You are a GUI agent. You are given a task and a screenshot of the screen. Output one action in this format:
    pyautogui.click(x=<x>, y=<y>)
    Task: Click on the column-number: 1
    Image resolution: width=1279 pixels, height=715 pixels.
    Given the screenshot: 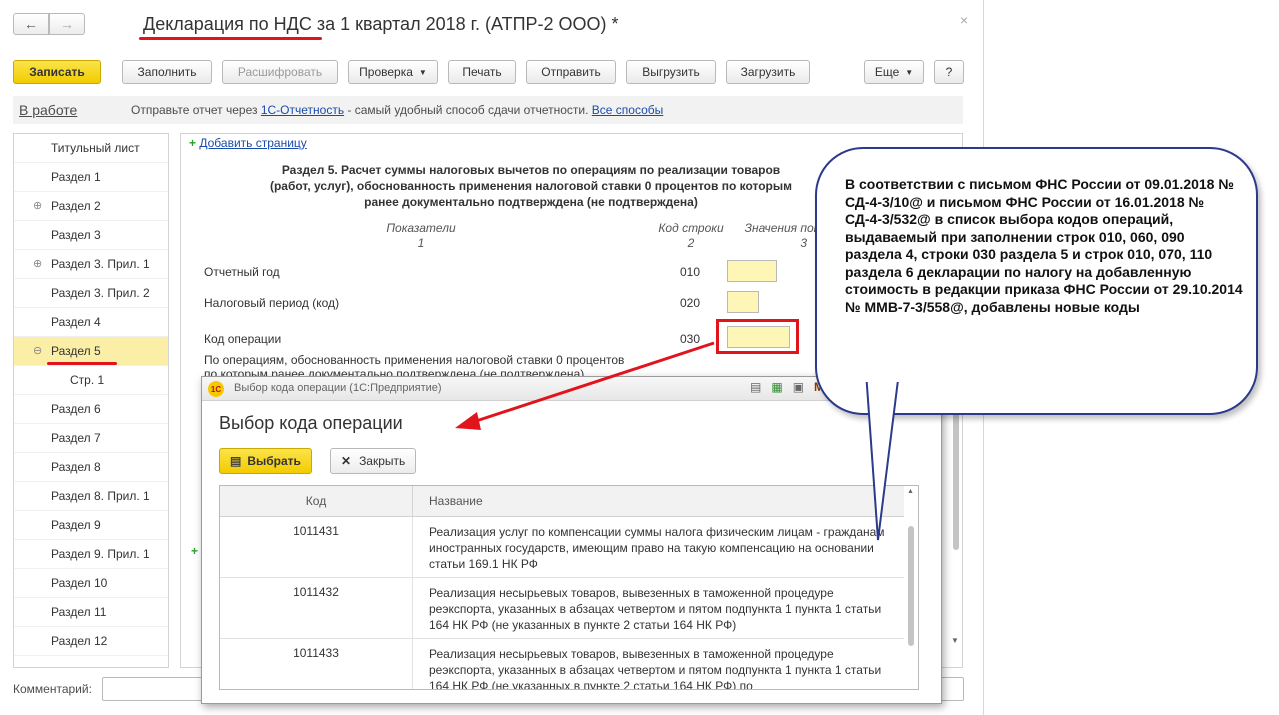 What is the action you would take?
    pyautogui.click(x=421, y=243)
    